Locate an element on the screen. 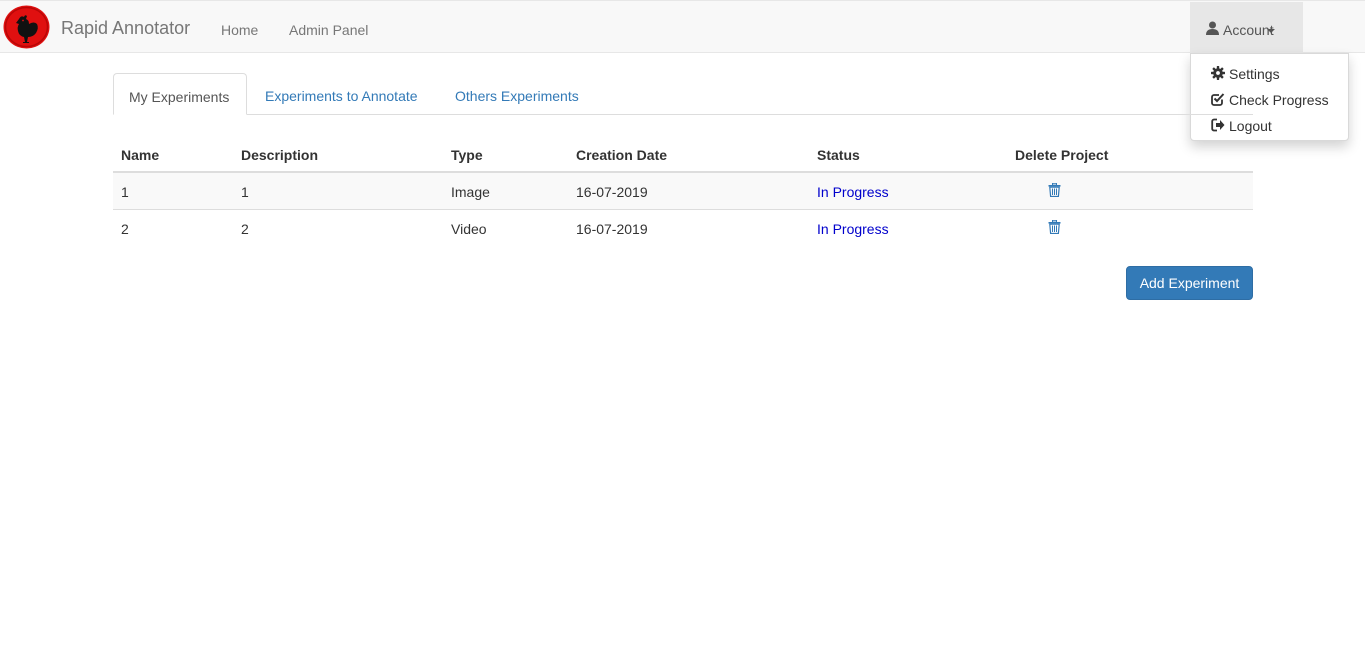  account-dropdown-toggle: Account is located at coordinates (1246, 27).